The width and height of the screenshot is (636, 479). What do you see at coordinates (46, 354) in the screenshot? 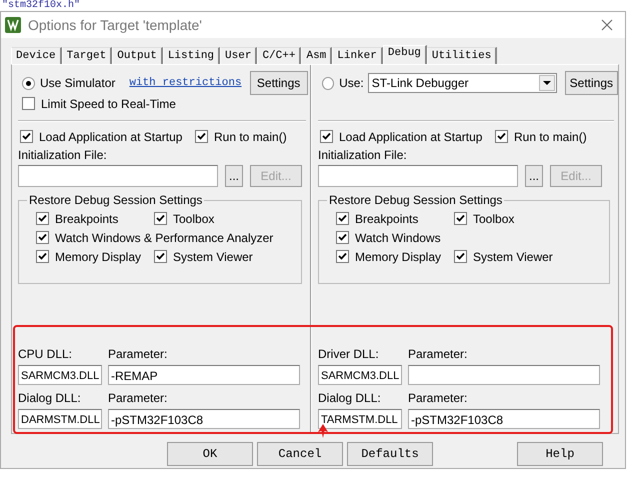
I see `field-label: CPU DLL:` at bounding box center [46, 354].